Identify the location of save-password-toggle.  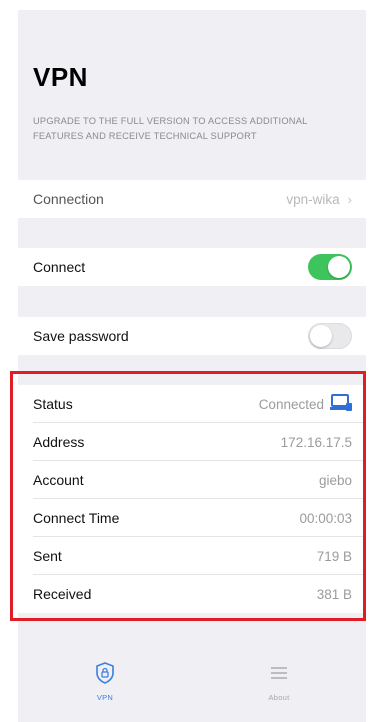
(330, 336).